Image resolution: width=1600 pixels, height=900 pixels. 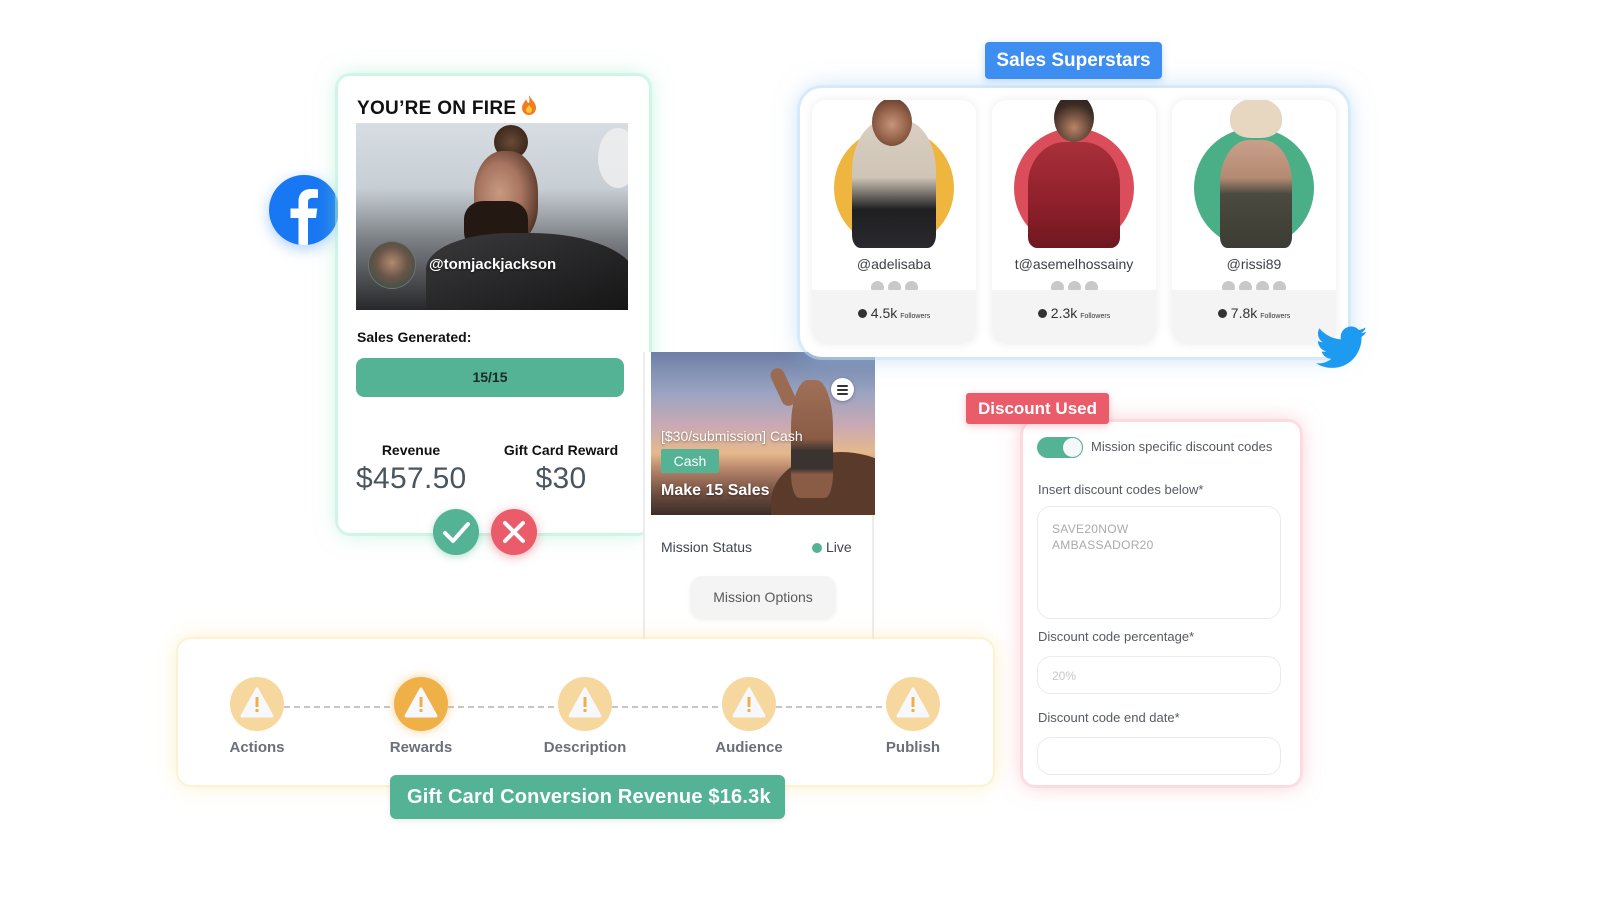 What do you see at coordinates (1073, 60) in the screenshot?
I see `sales-superstars-badge: Sales Superstars` at bounding box center [1073, 60].